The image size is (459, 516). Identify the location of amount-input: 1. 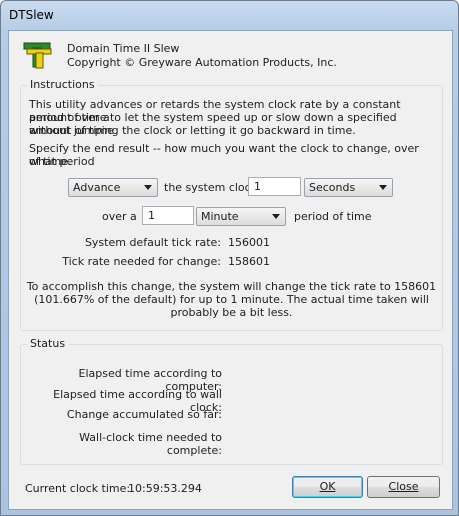
(274, 186).